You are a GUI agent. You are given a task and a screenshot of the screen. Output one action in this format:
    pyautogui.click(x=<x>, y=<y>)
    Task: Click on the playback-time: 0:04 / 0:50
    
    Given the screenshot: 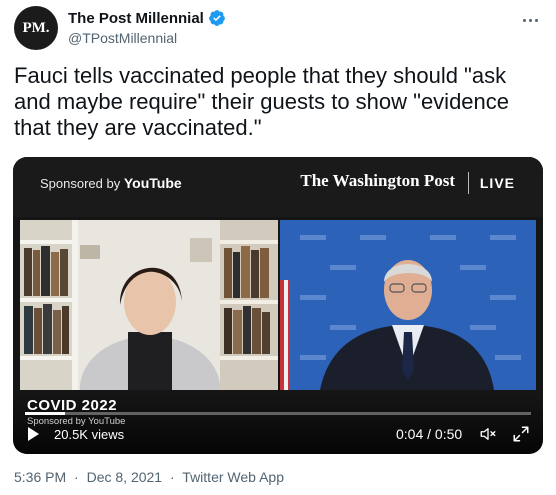 What is the action you would take?
    pyautogui.click(x=429, y=434)
    